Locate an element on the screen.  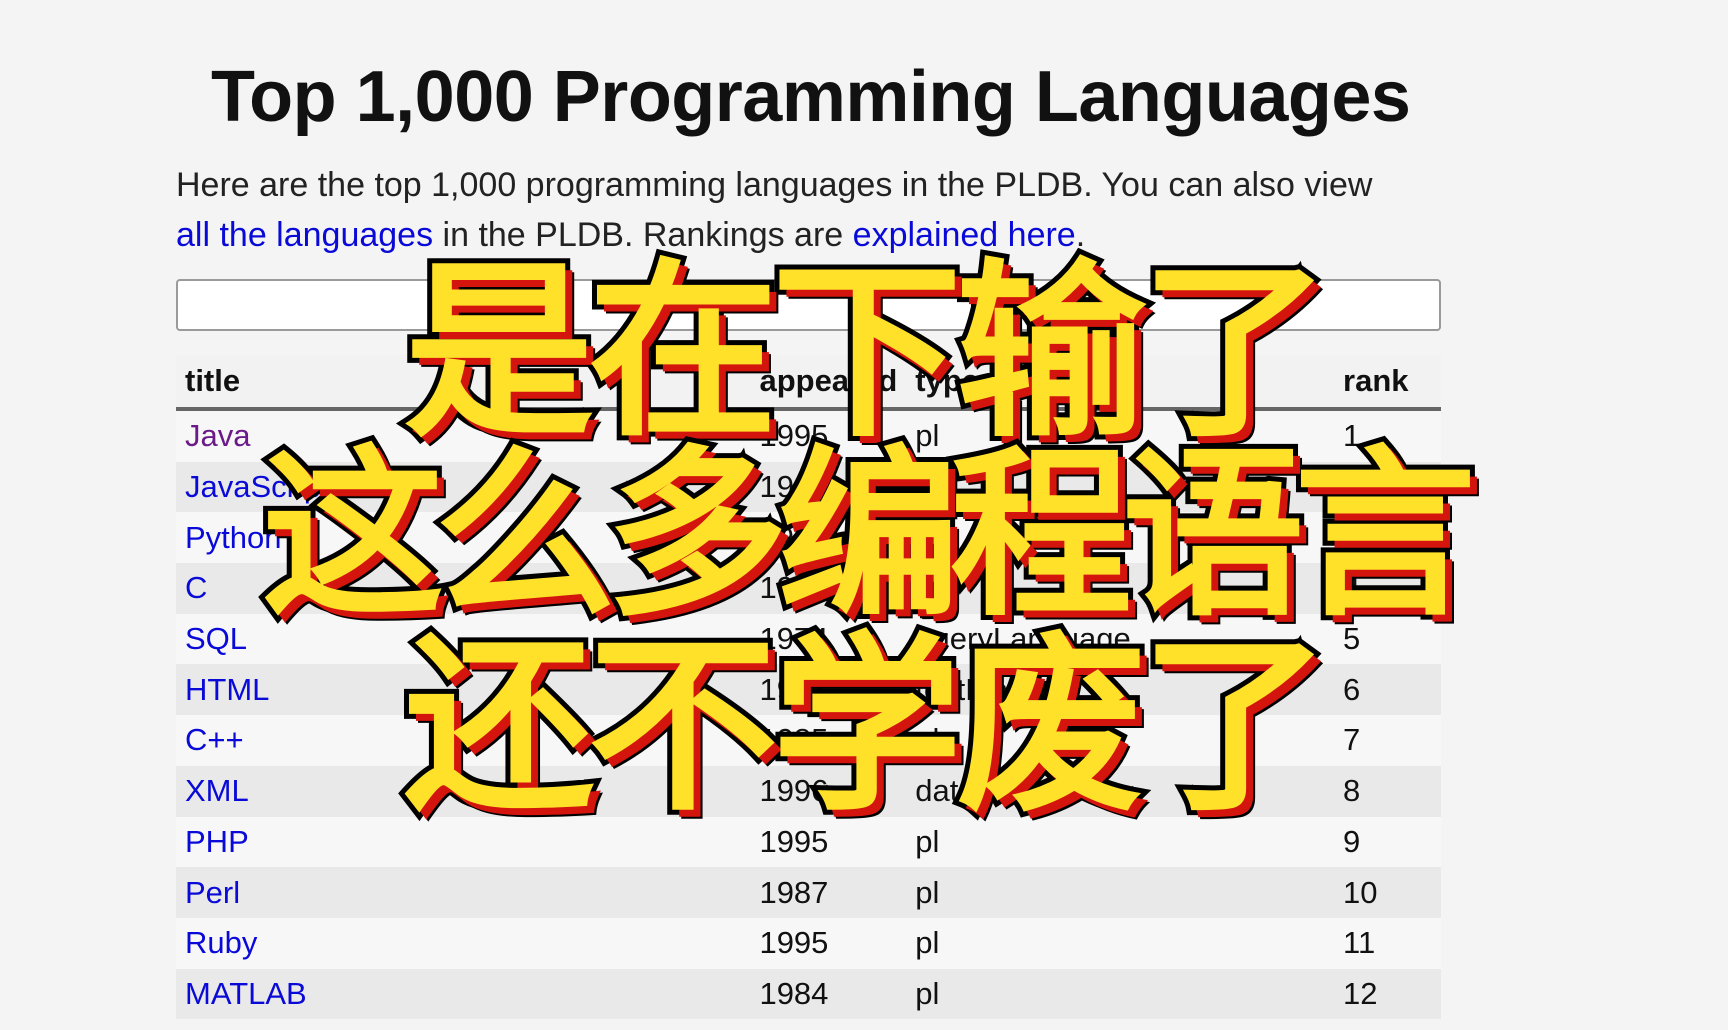
table-row: XML 1996 dataNotation 8 is located at coordinates (808, 791).